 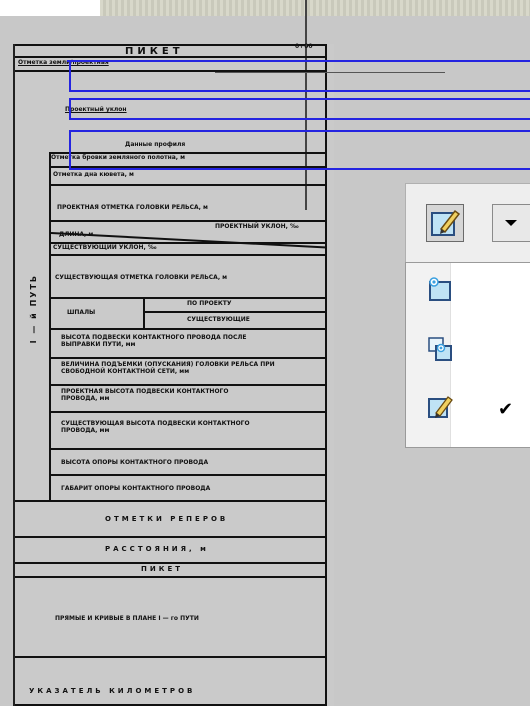 What do you see at coordinates (141, 277) in the screenshot?
I see `row-existing-rail: СУЩЕСТВУЮЩАЯ ОТМЕТКА ГОЛОВКИ РЕЛЬСА, м` at bounding box center [141, 277].